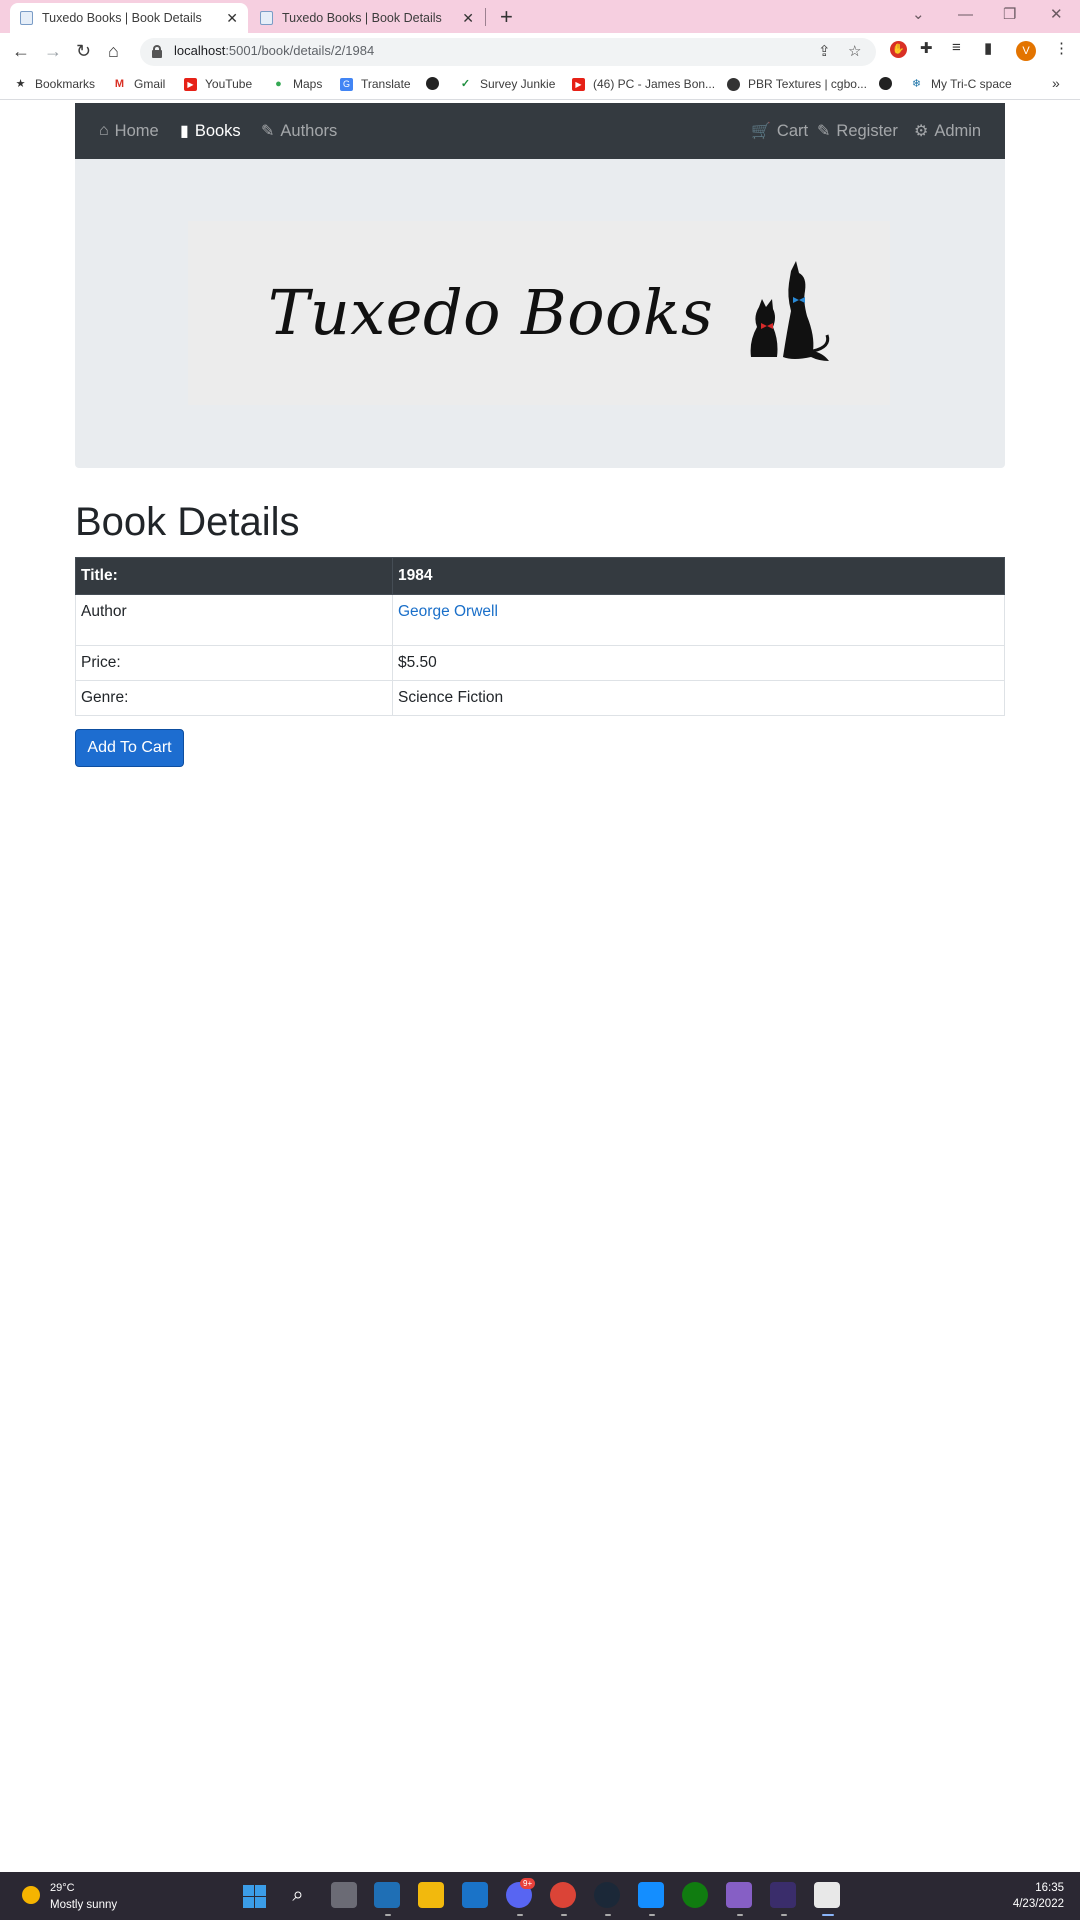 This screenshot has width=1080, height=1920. Describe the element at coordinates (824, 51) in the screenshot. I see `share-icon: ⇪` at that location.